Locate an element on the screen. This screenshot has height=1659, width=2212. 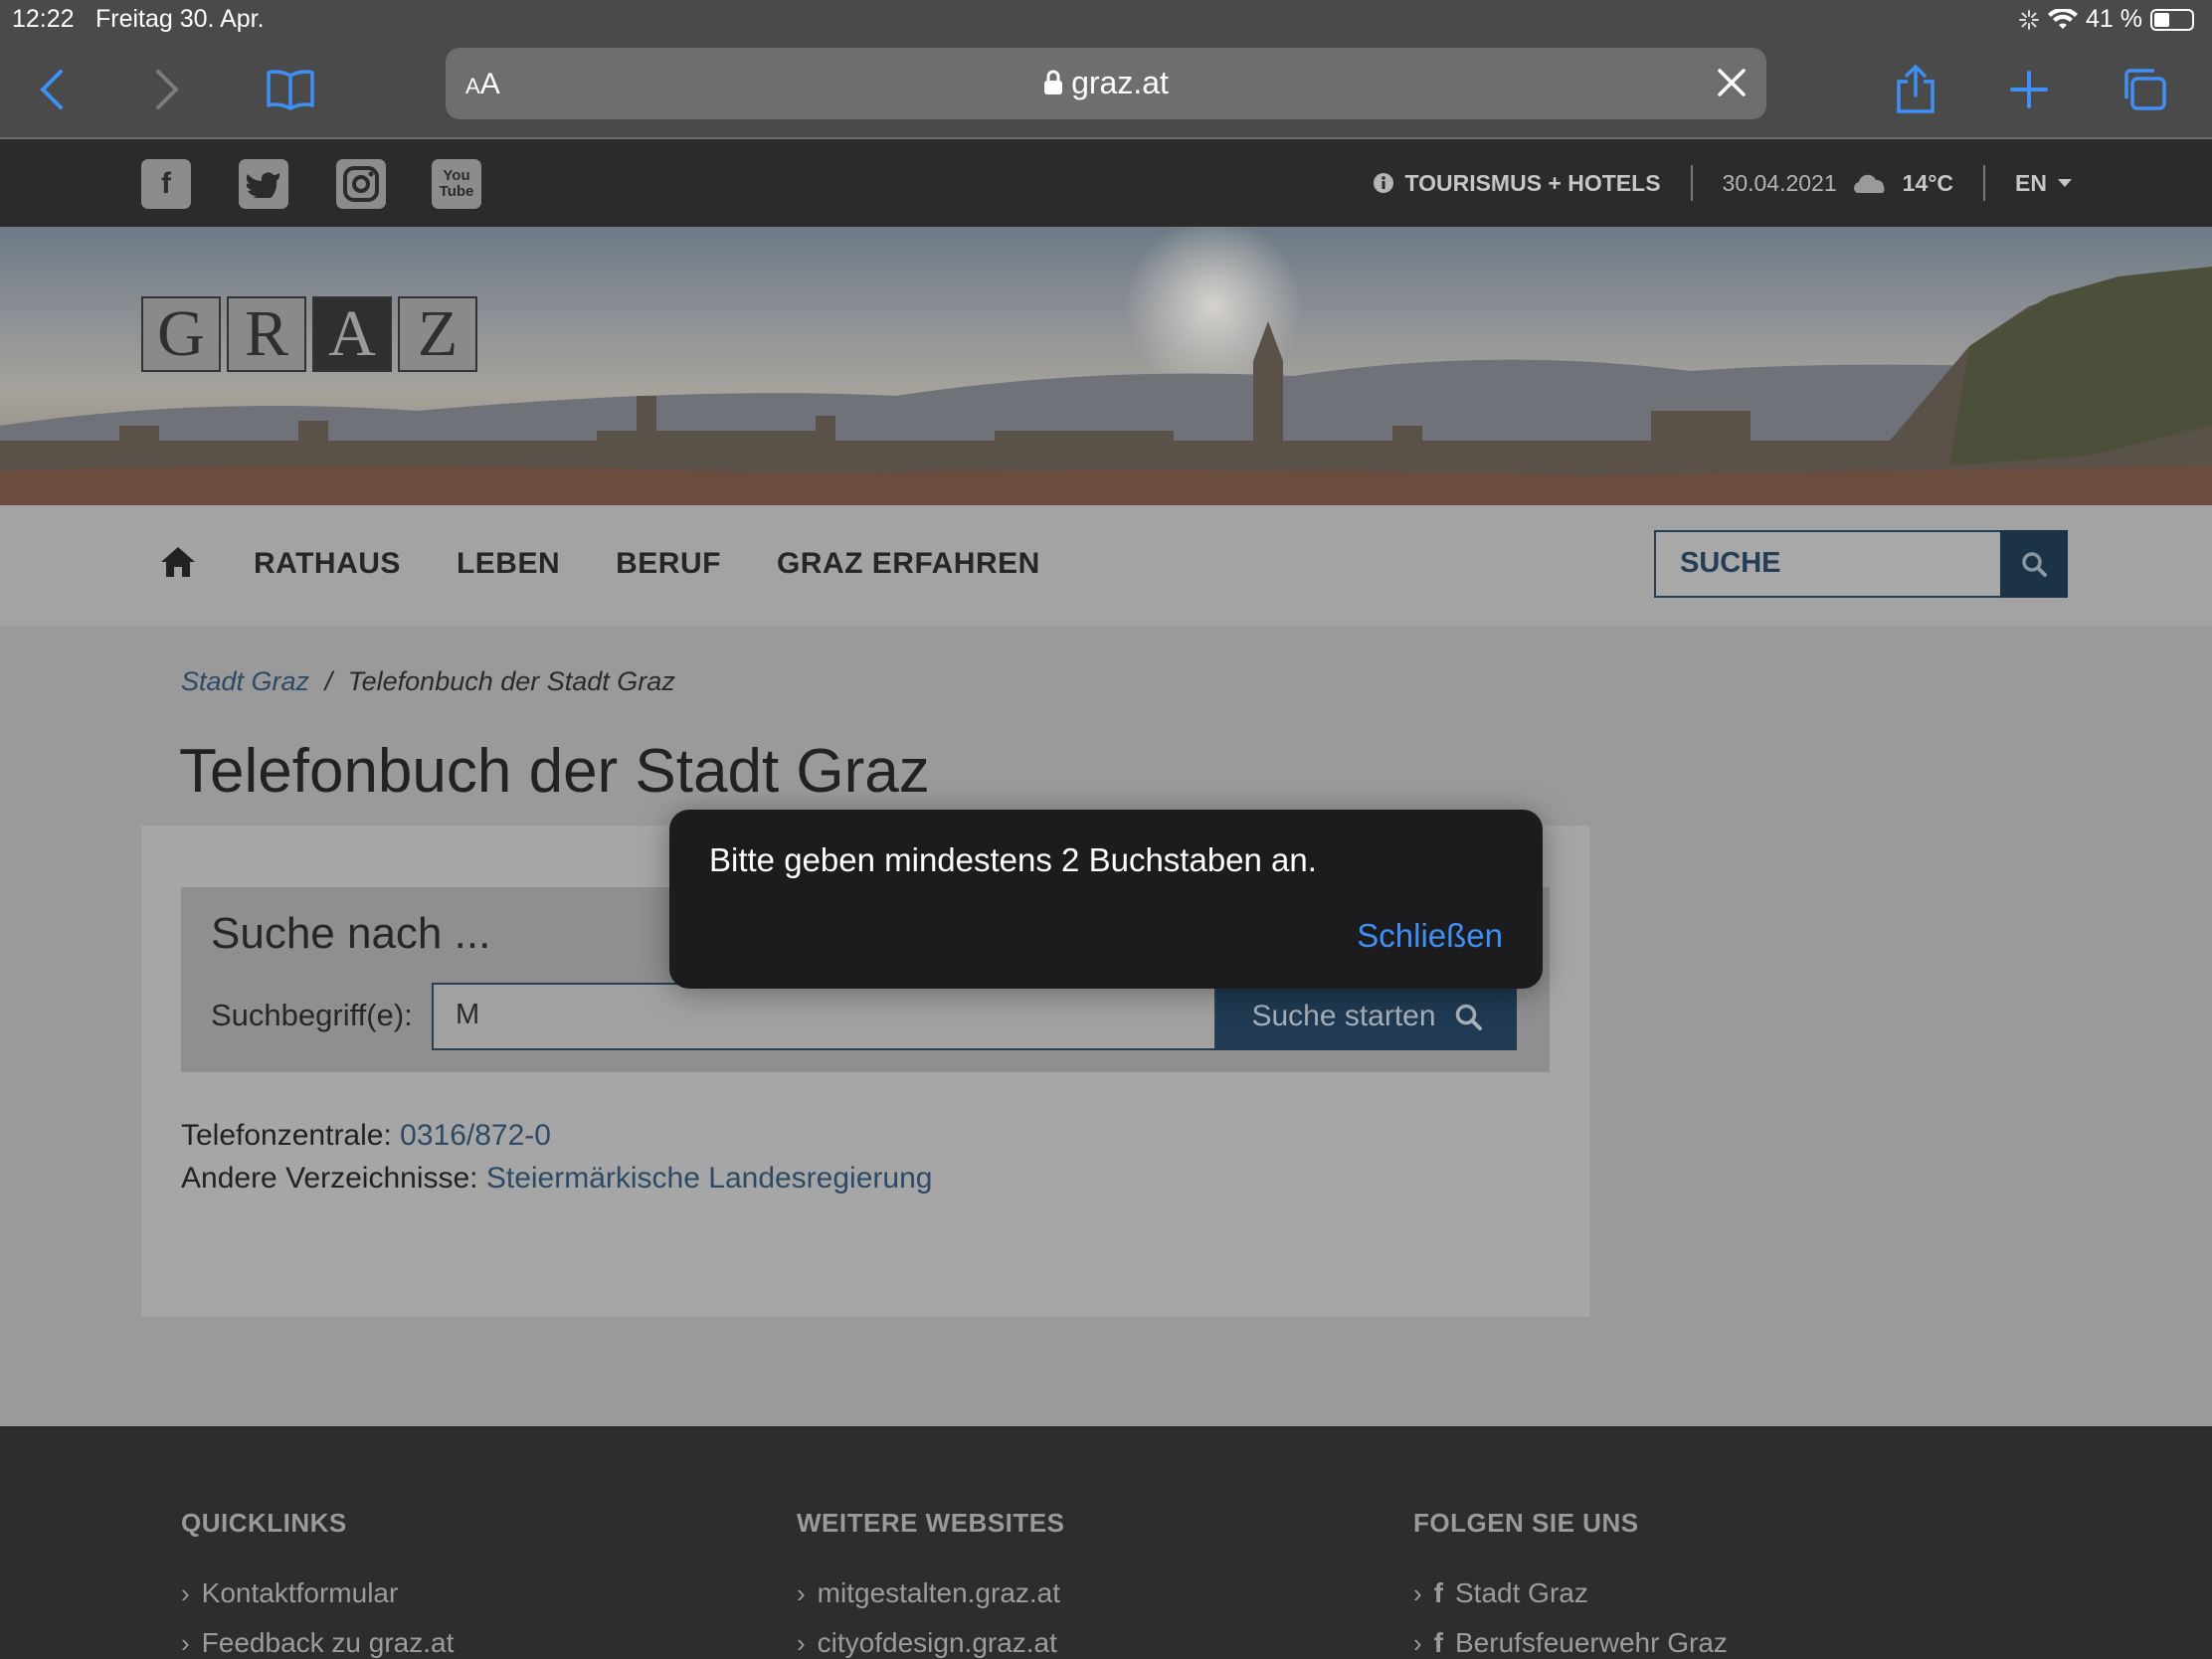
graz-logo: G R A Z is located at coordinates (312, 334).